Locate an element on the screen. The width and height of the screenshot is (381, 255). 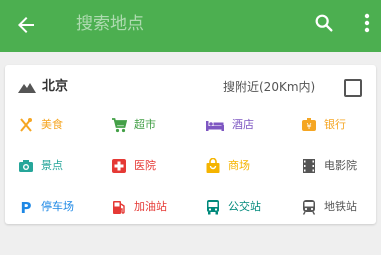
subway-icon is located at coordinates (309, 207).